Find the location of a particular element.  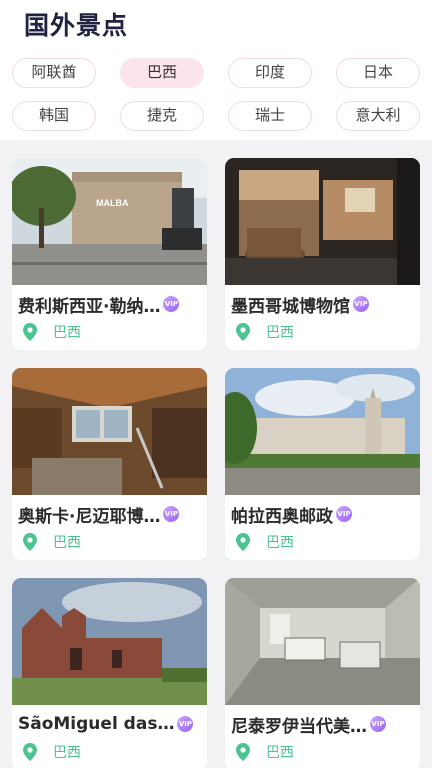

attraction-card: 帕拉西奥邮政 VIP 巴西 is located at coordinates (322, 464).